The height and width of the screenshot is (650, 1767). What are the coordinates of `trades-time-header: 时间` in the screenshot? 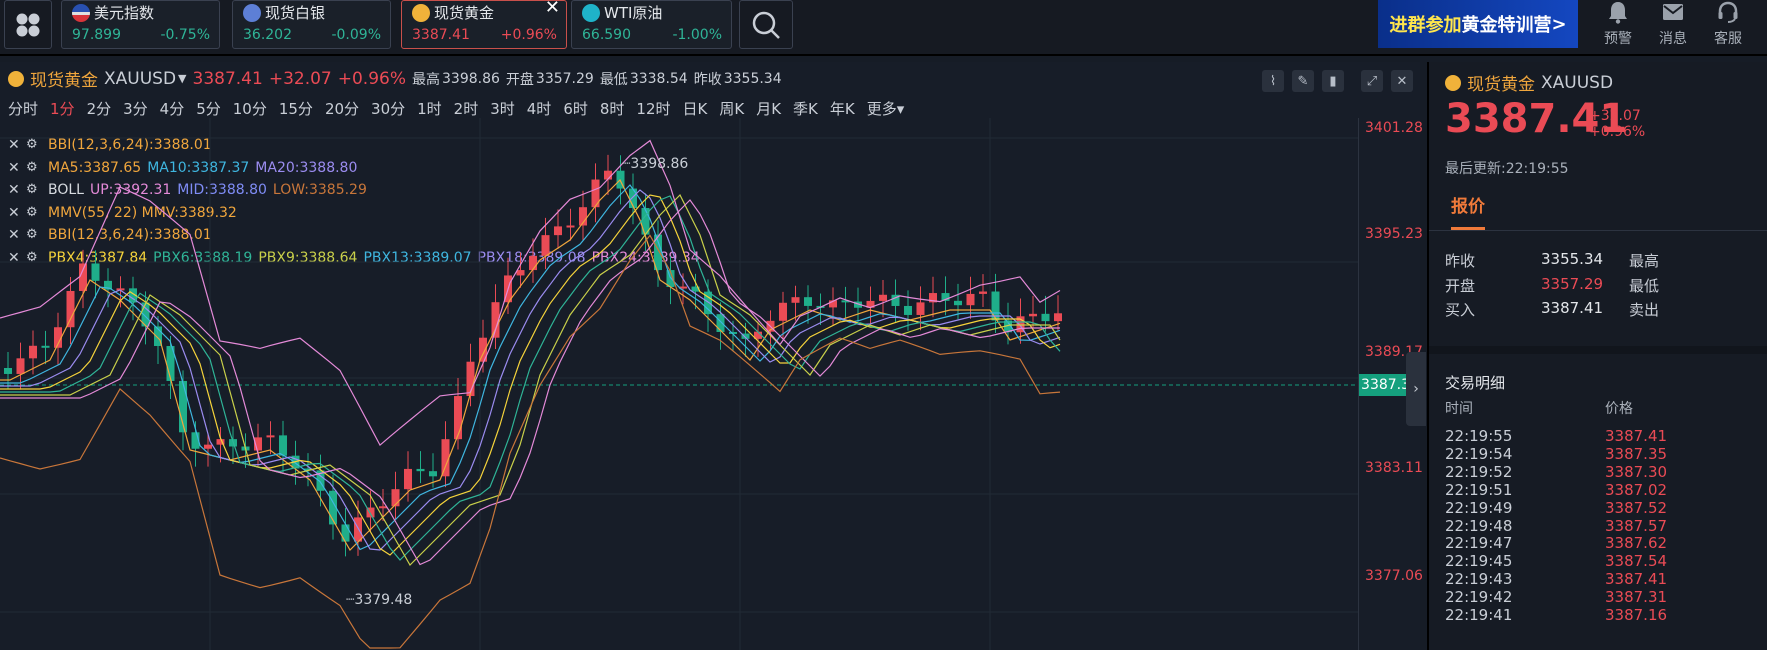 It's located at (1459, 409).